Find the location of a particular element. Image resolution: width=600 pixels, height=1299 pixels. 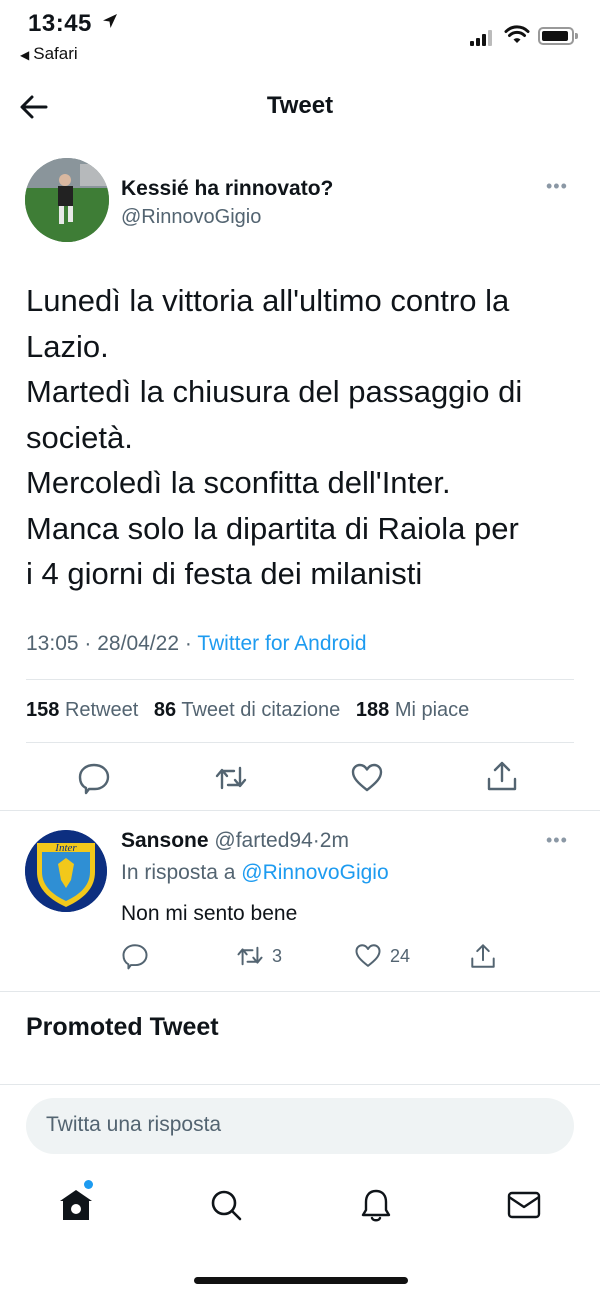

location-arrow-icon is located at coordinates (110, 21).